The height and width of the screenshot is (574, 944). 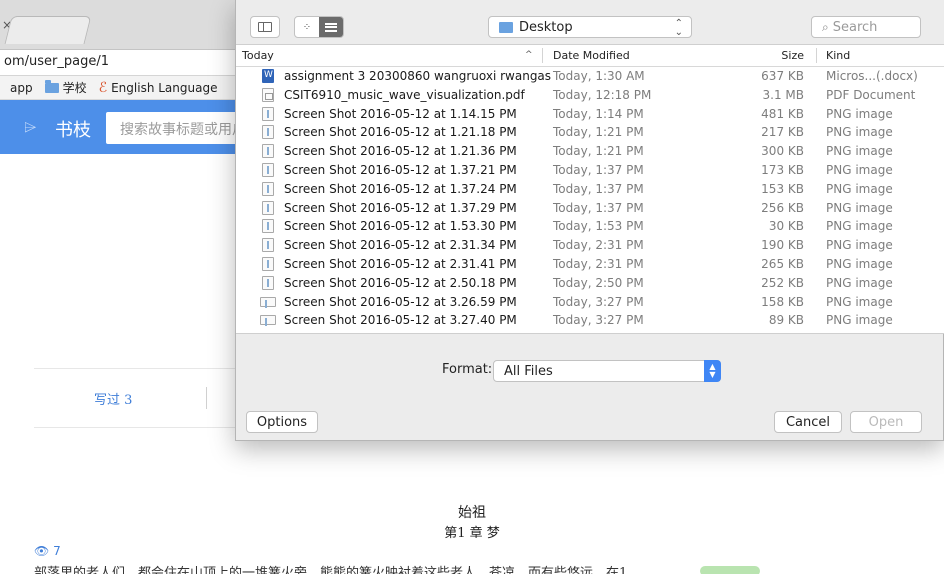 What do you see at coordinates (113, 398) in the screenshot?
I see `tab-written: 写过 3` at bounding box center [113, 398].